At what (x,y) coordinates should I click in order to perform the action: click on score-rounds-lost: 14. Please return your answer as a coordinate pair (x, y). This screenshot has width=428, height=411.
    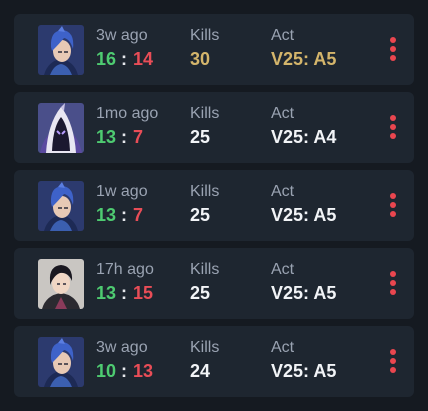
    Looking at the image, I should click on (143, 59).